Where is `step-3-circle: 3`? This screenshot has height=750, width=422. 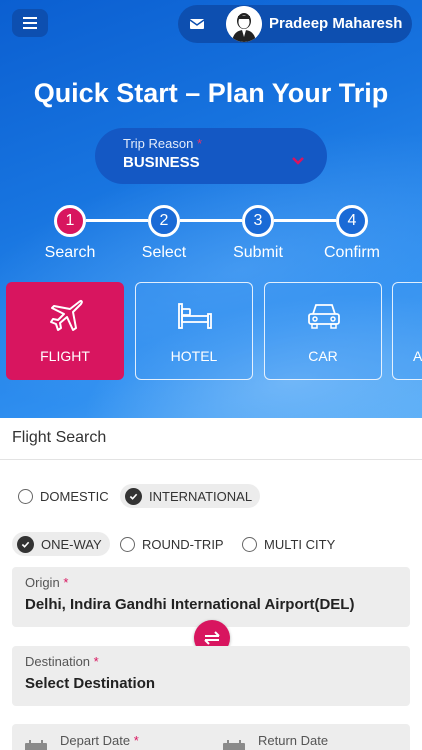 step-3-circle: 3 is located at coordinates (258, 221).